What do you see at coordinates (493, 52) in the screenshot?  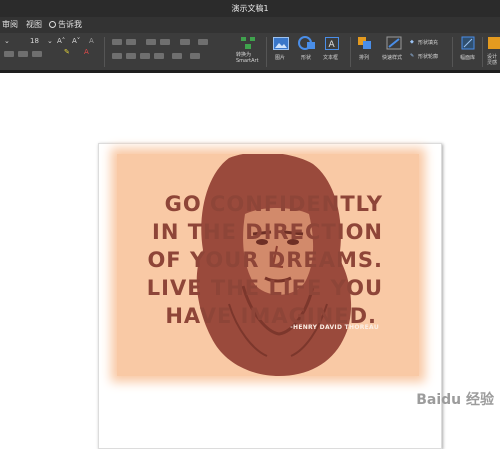 I see `design-inspiration-button: 设计 灵感` at bounding box center [493, 52].